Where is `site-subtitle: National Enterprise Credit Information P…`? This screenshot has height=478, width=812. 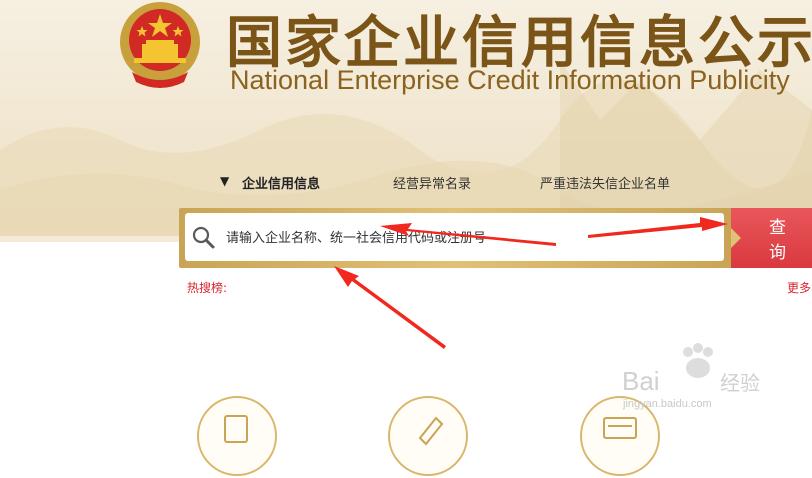 site-subtitle: National Enterprise Credit Information P… is located at coordinates (510, 80).